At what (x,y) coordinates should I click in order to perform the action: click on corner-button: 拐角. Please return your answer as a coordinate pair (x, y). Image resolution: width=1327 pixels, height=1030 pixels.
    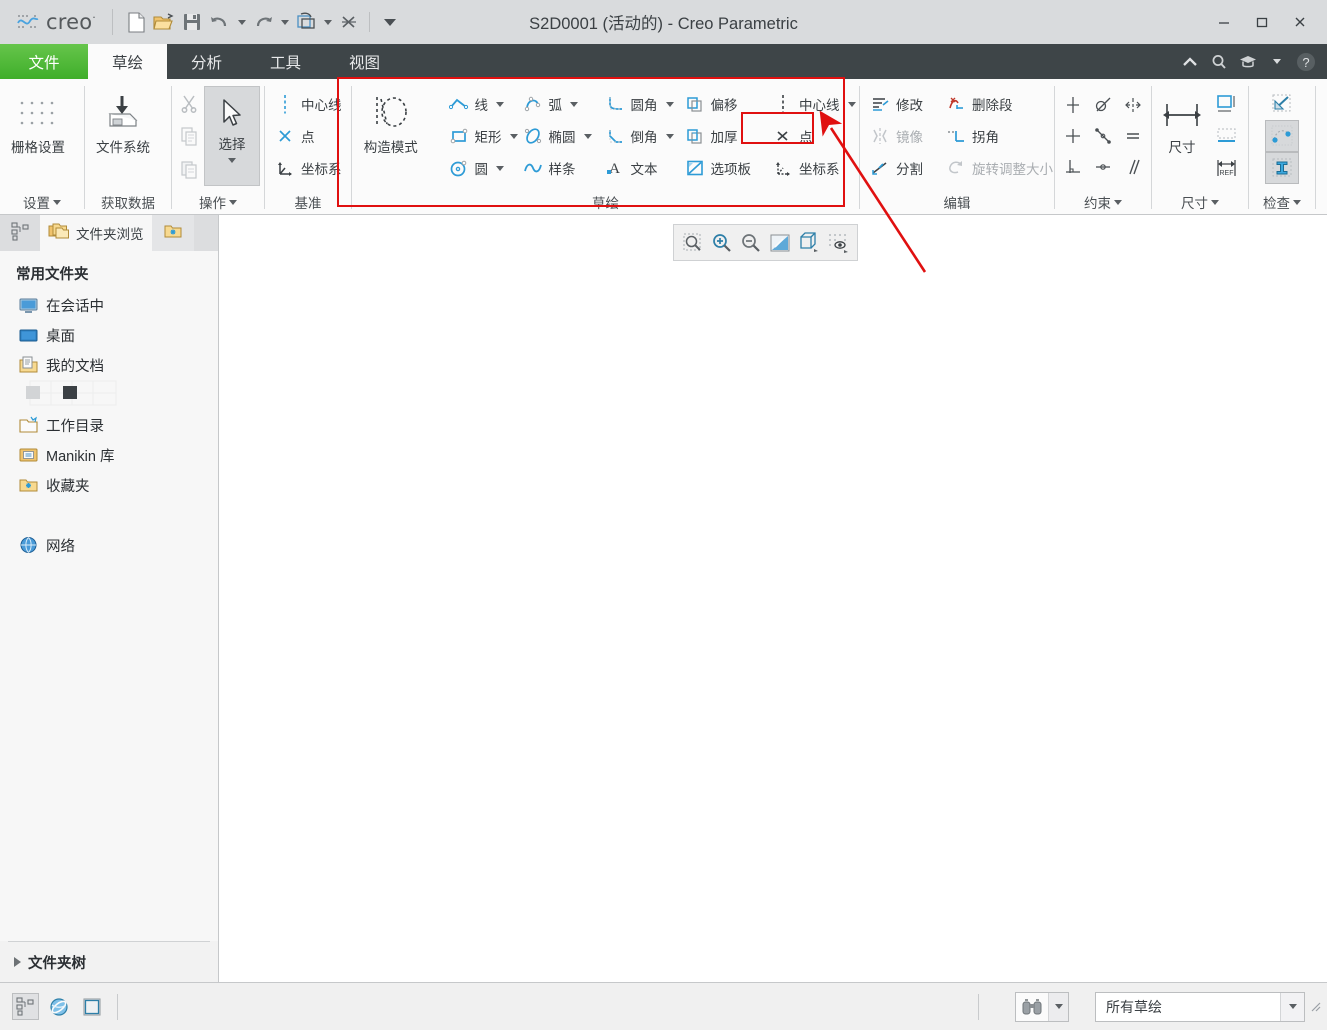
    Looking at the image, I should click on (994, 136).